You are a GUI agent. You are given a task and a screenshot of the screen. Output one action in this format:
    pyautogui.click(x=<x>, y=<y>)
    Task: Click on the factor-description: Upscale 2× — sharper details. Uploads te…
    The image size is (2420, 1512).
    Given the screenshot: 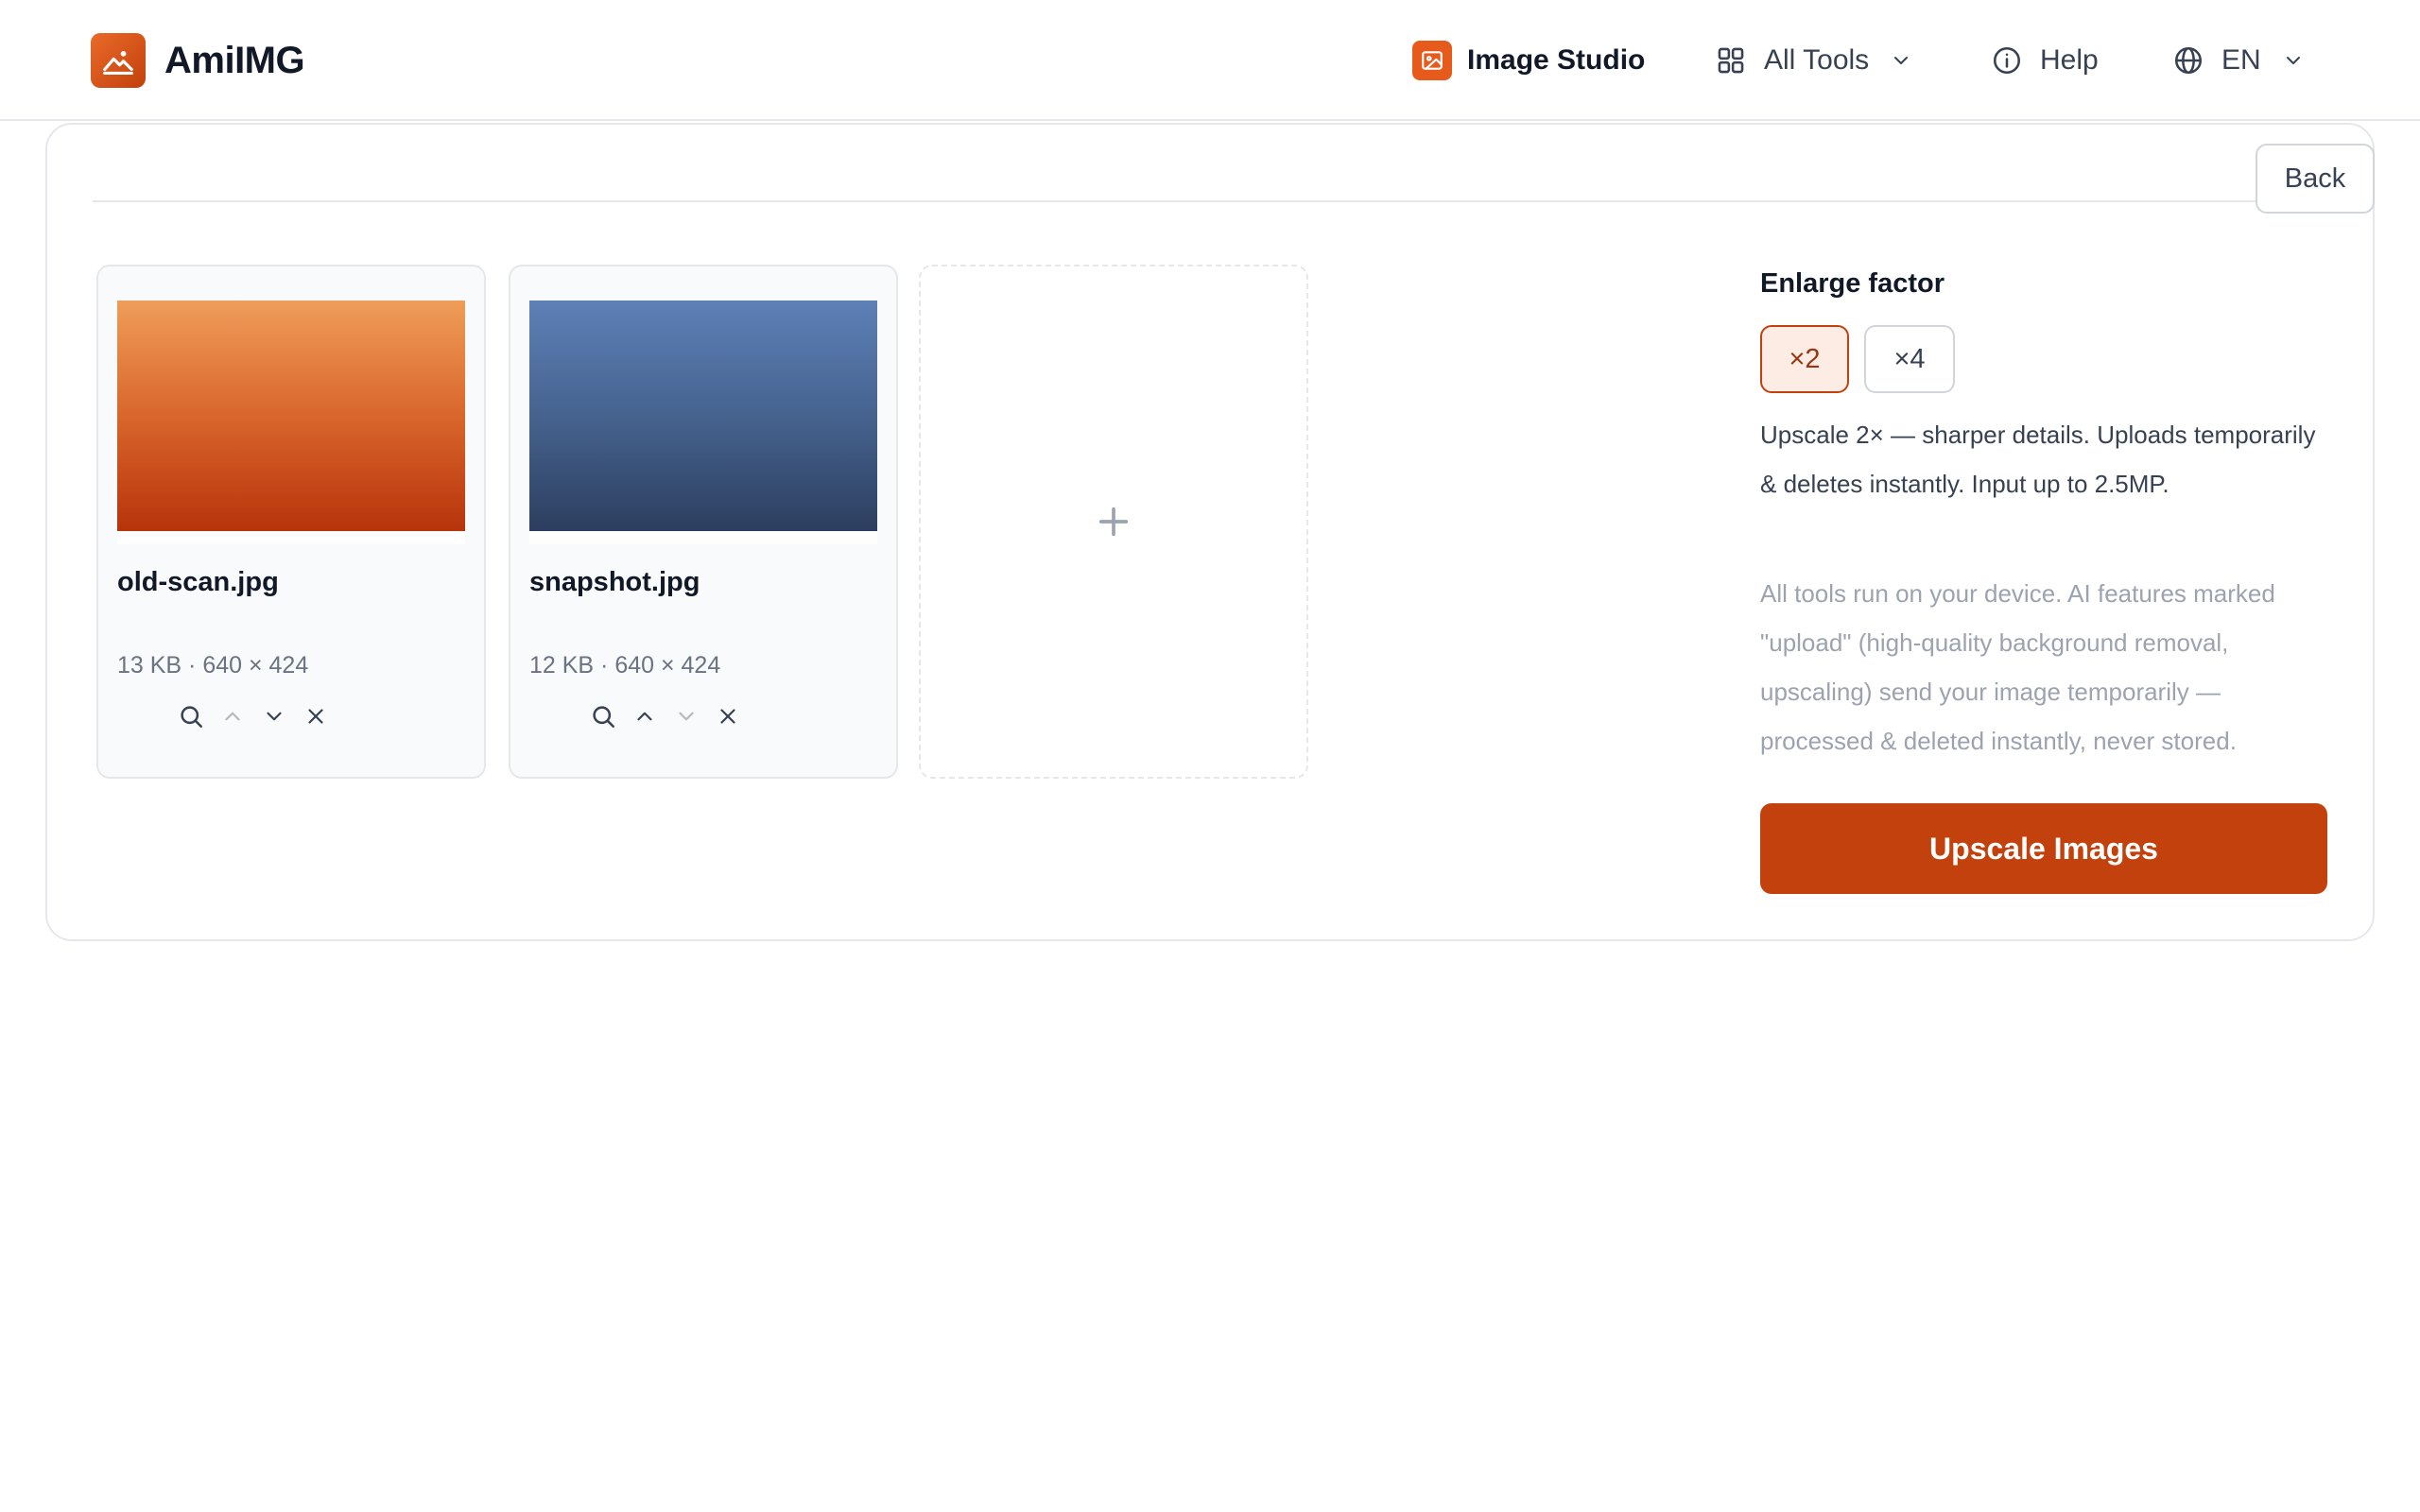 What is the action you would take?
    pyautogui.click(x=2038, y=459)
    